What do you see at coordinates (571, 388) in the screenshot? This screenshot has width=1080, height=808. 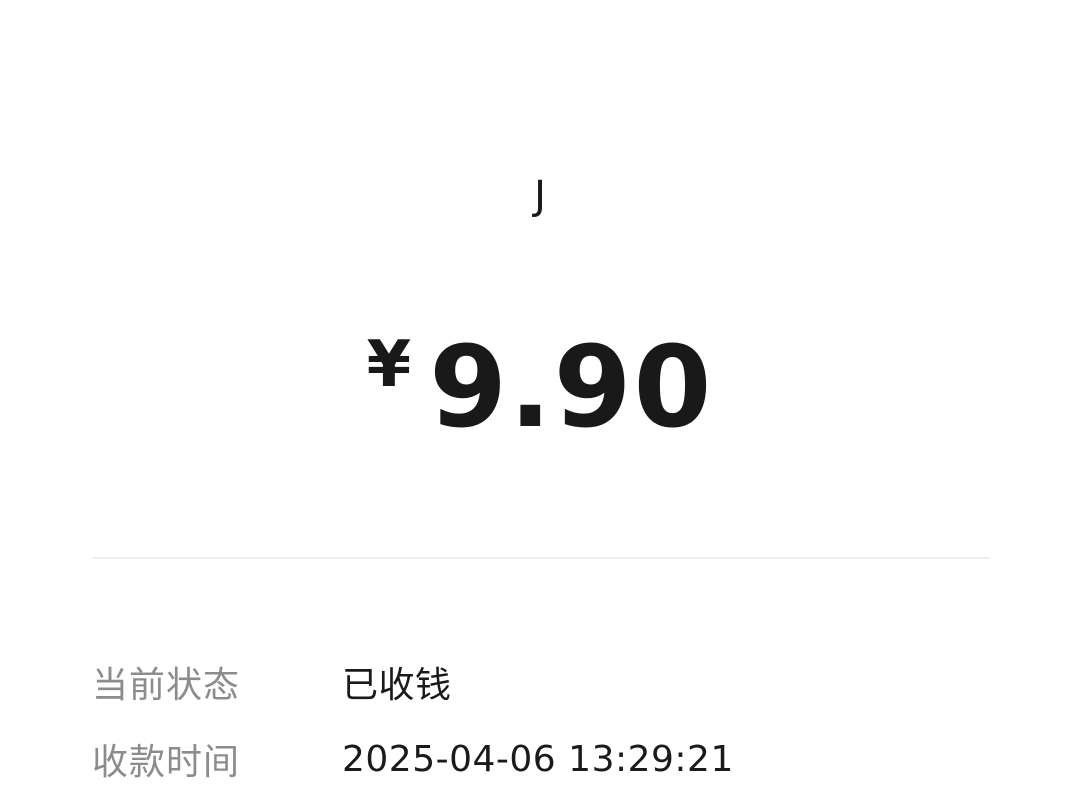 I see `amount-value: 9.90` at bounding box center [571, 388].